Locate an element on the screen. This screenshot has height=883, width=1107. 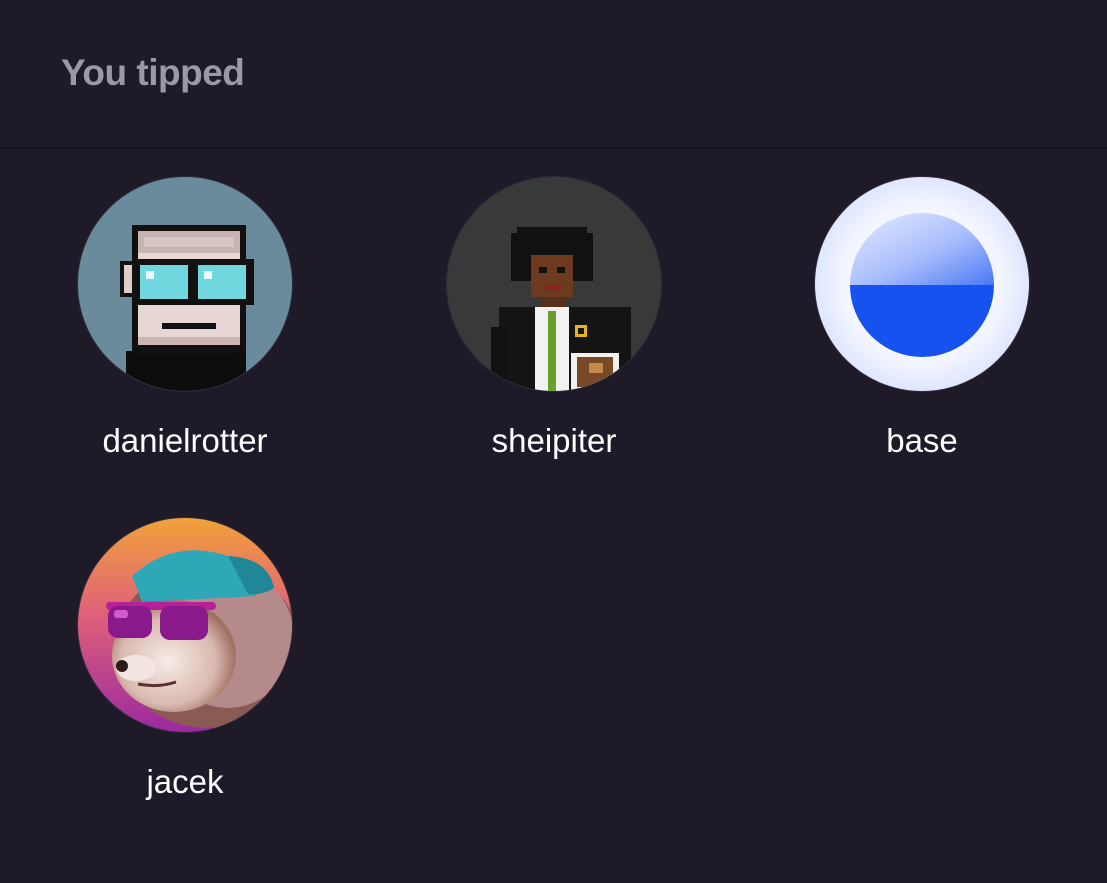
user-card-jacek: jacek is located at coordinates (186, 668).